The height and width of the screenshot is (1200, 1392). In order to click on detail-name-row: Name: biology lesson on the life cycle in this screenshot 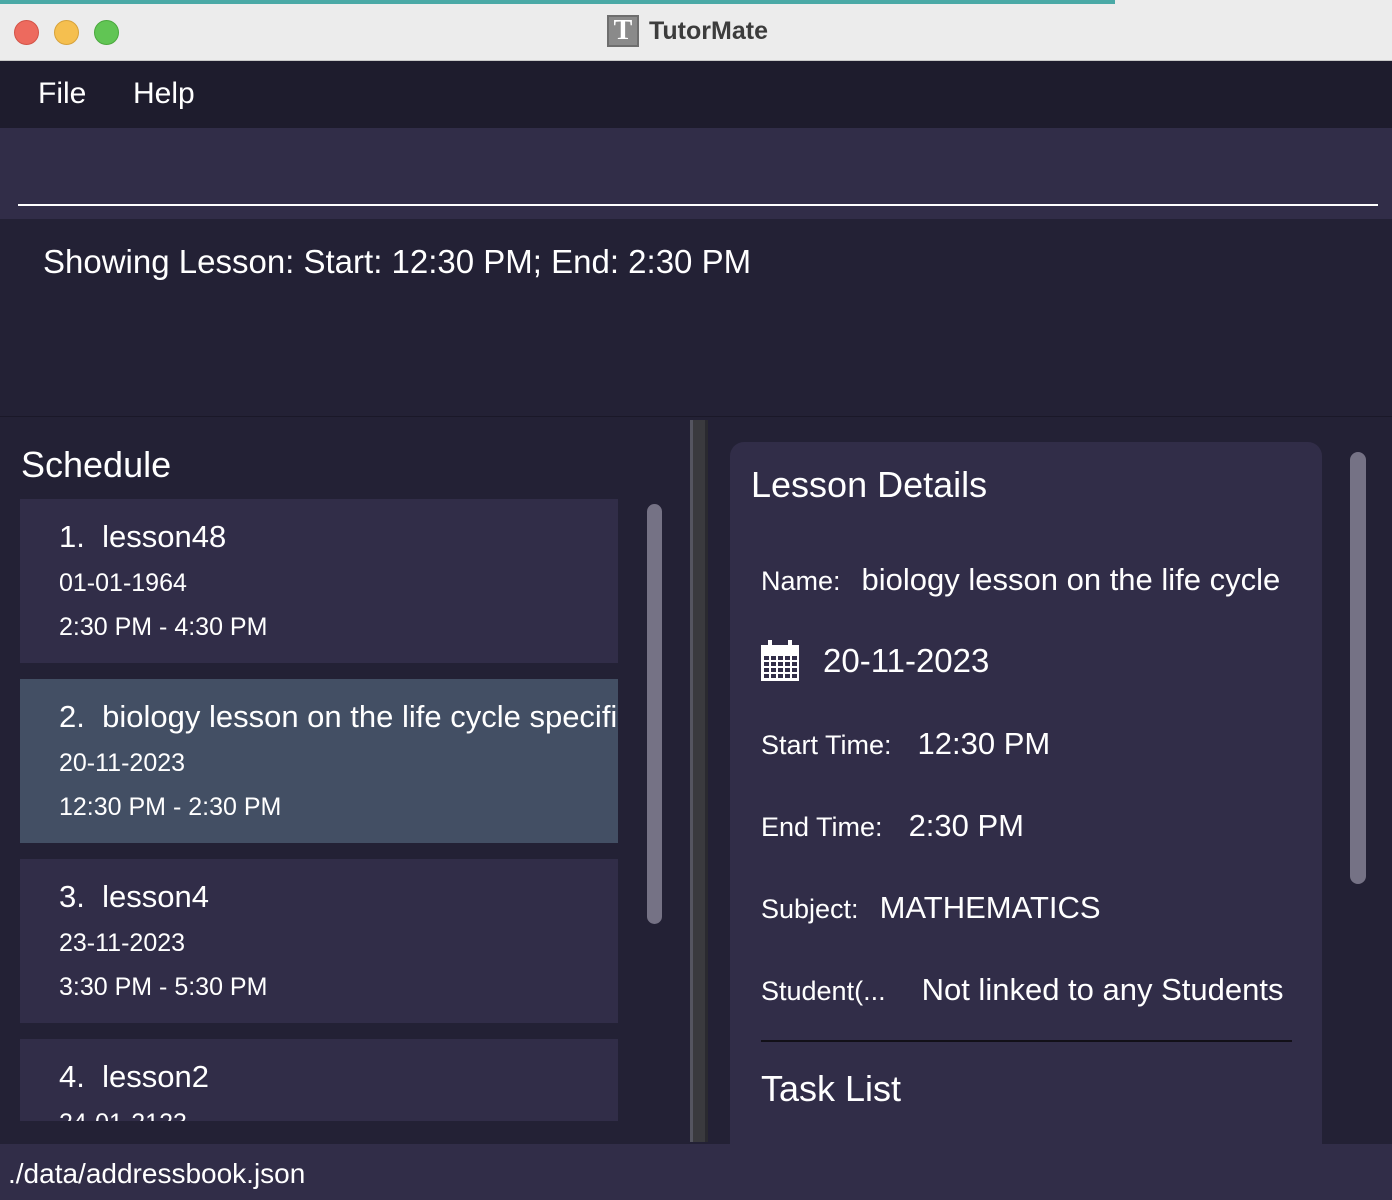, I will do `click(1020, 580)`.